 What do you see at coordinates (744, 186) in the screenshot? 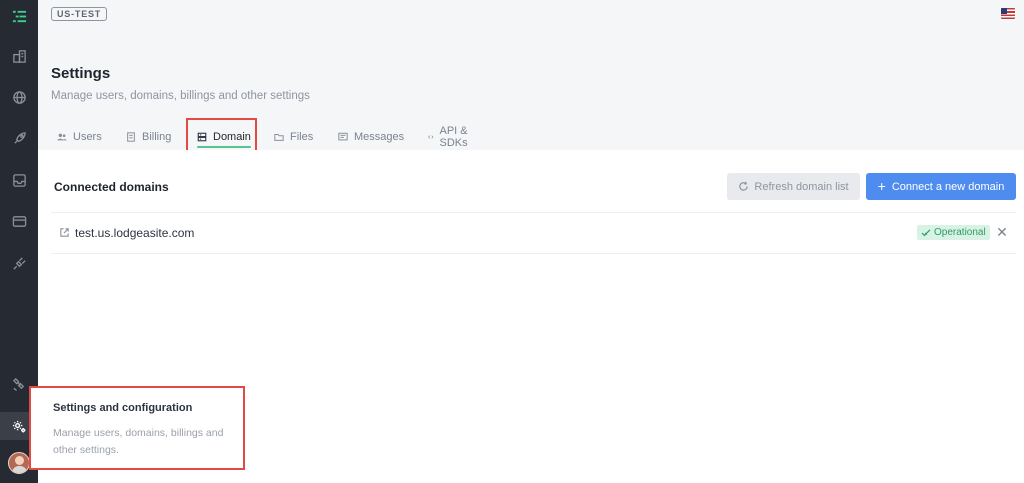
I see `refresh-icon` at bounding box center [744, 186].